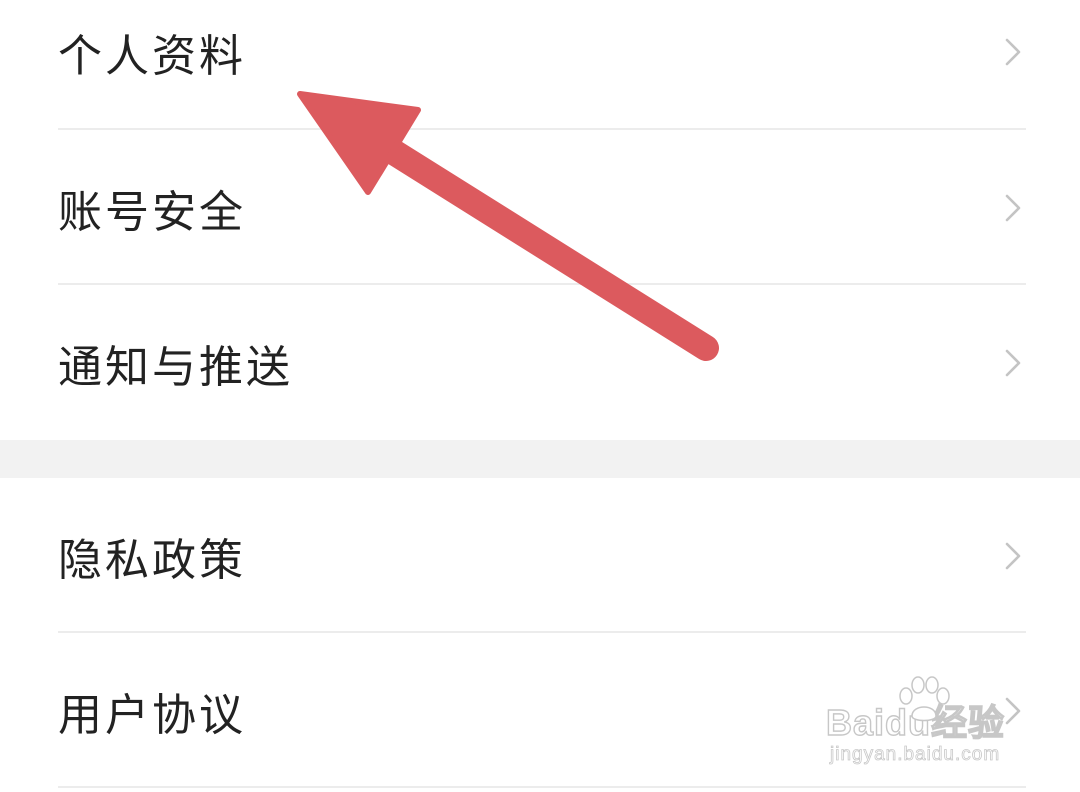 This screenshot has height=792, width=1080. I want to click on settings-item-label: 账号安全, so click(152, 212).